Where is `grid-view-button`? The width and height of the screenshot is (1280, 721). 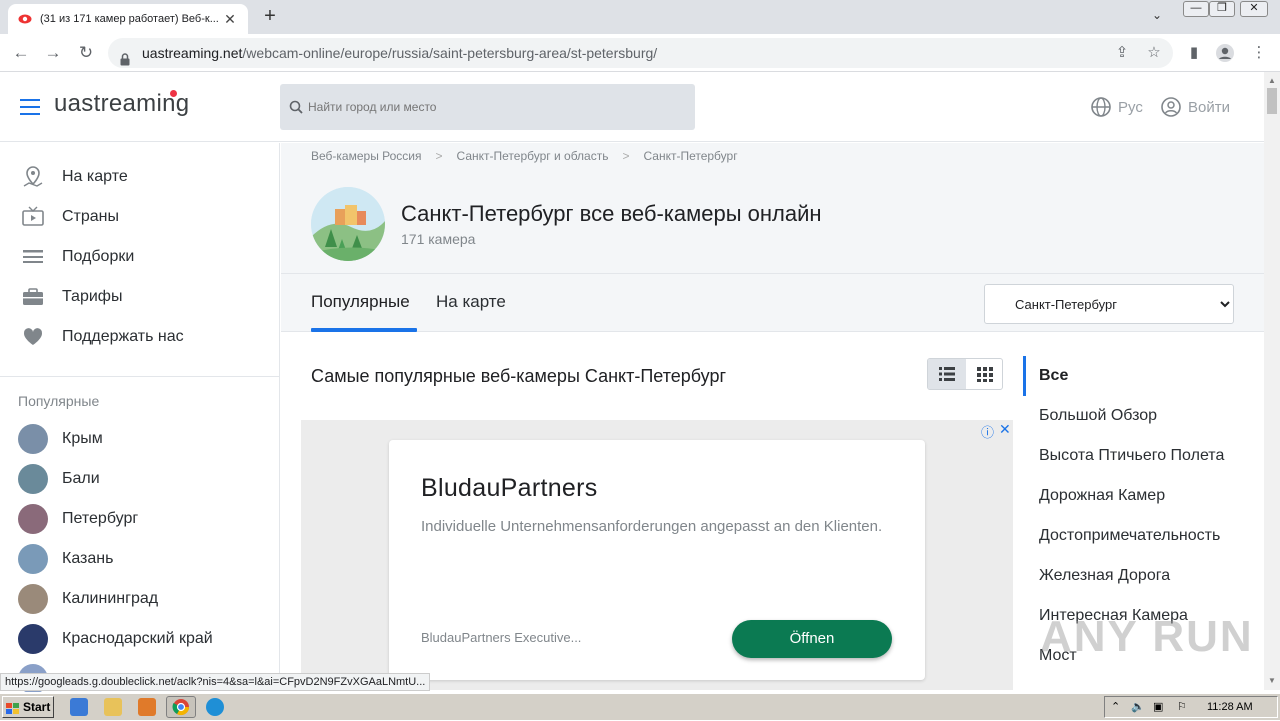 grid-view-button is located at coordinates (984, 374).